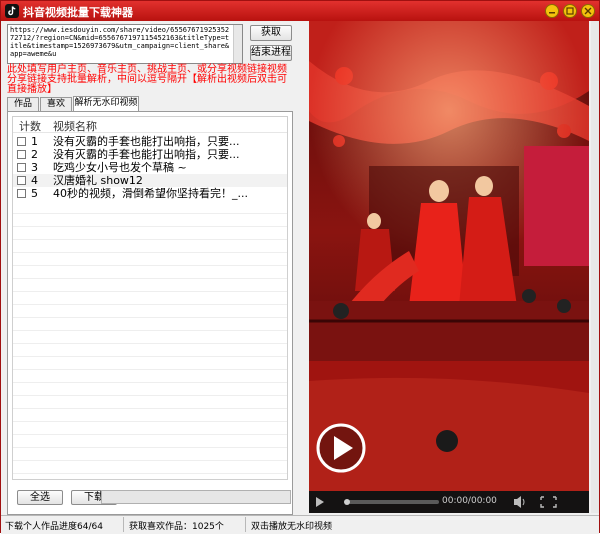  I want to click on play-icon, so click(341, 448).